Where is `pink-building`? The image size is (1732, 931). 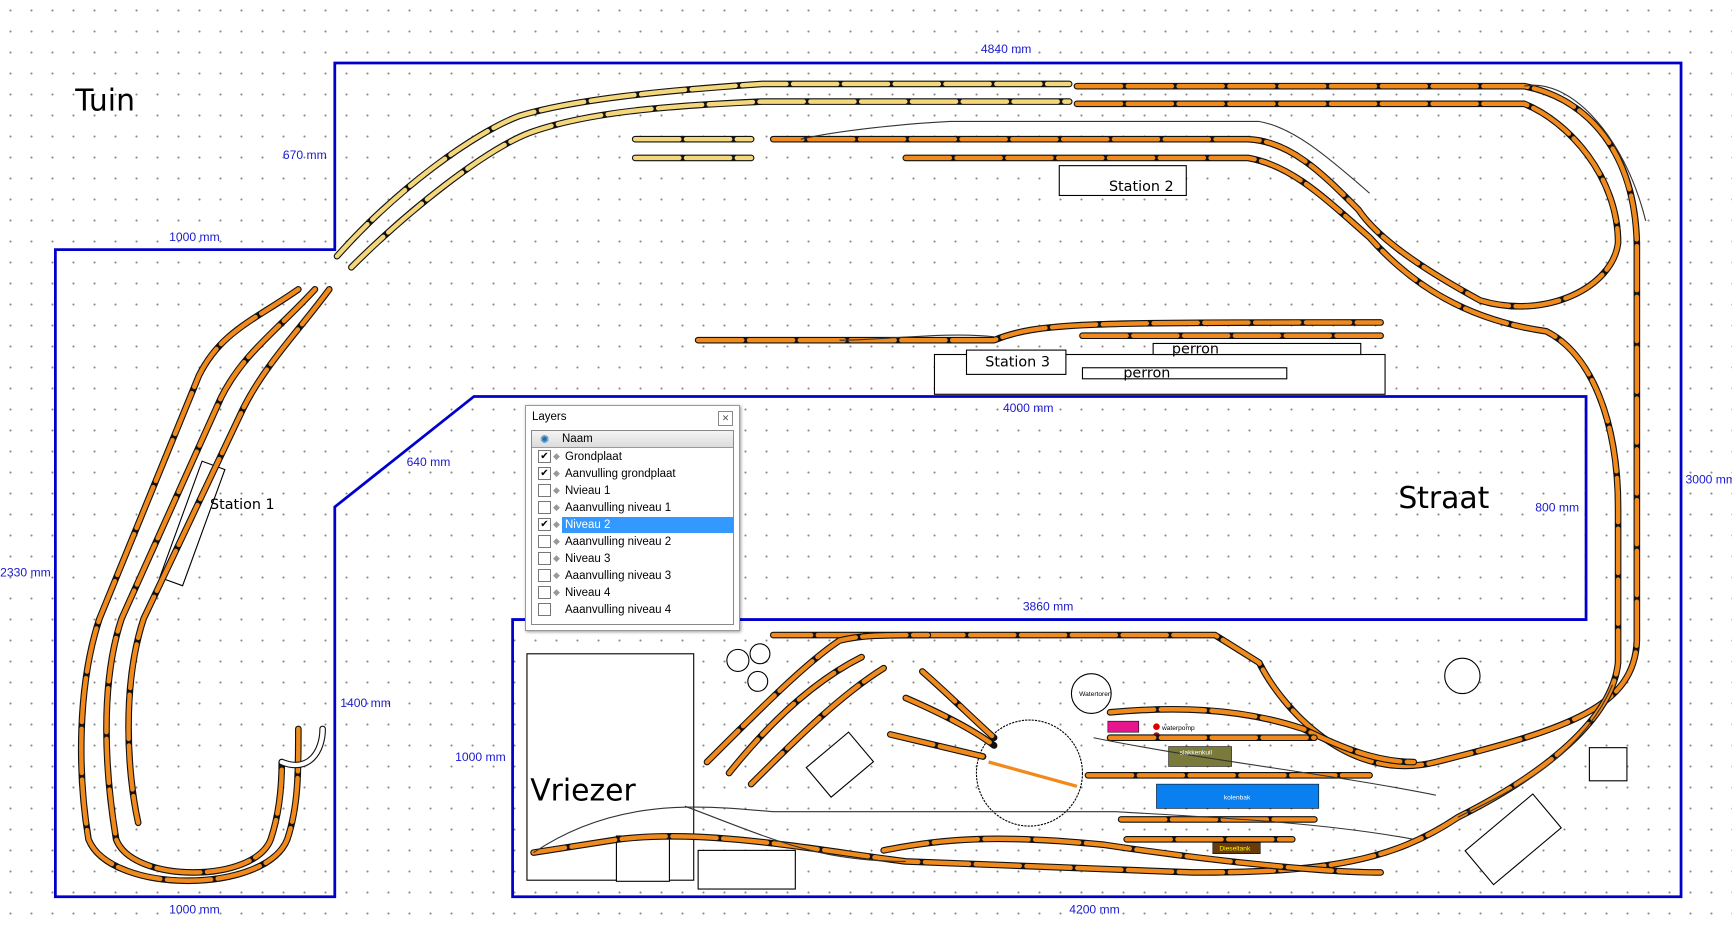 pink-building is located at coordinates (1123, 726).